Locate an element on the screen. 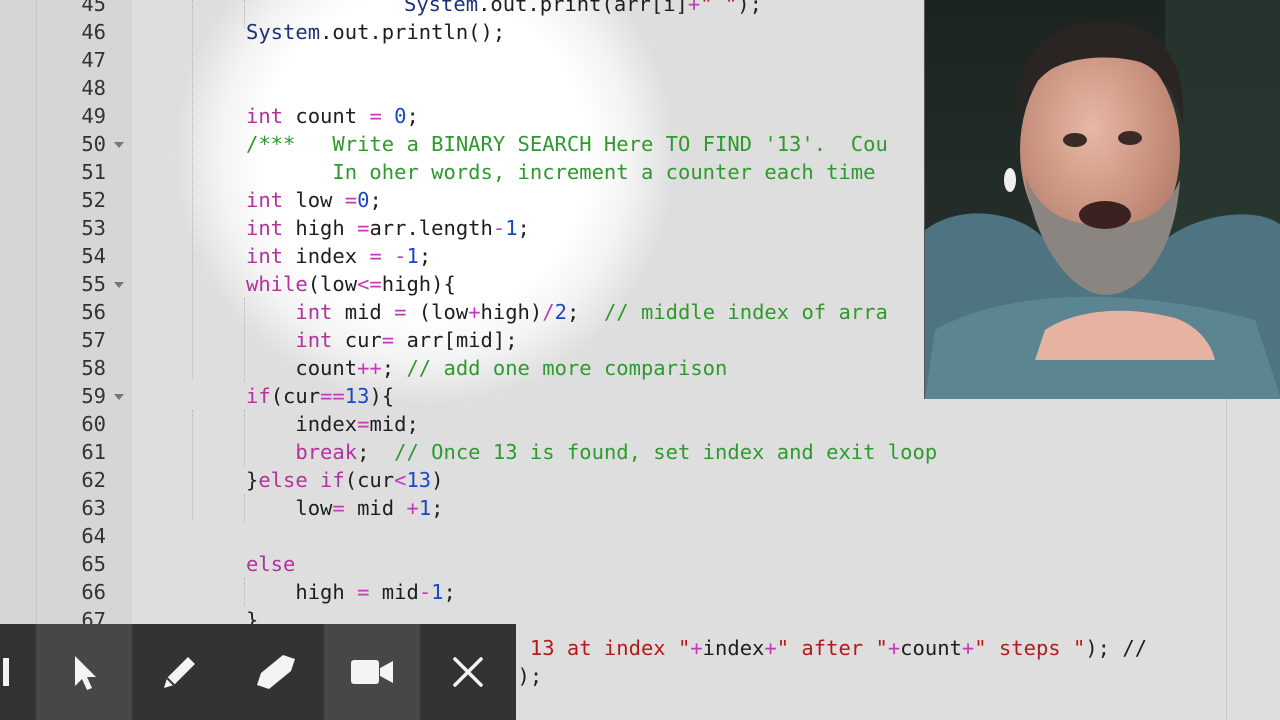  line-number: 64 is located at coordinates (93, 536).